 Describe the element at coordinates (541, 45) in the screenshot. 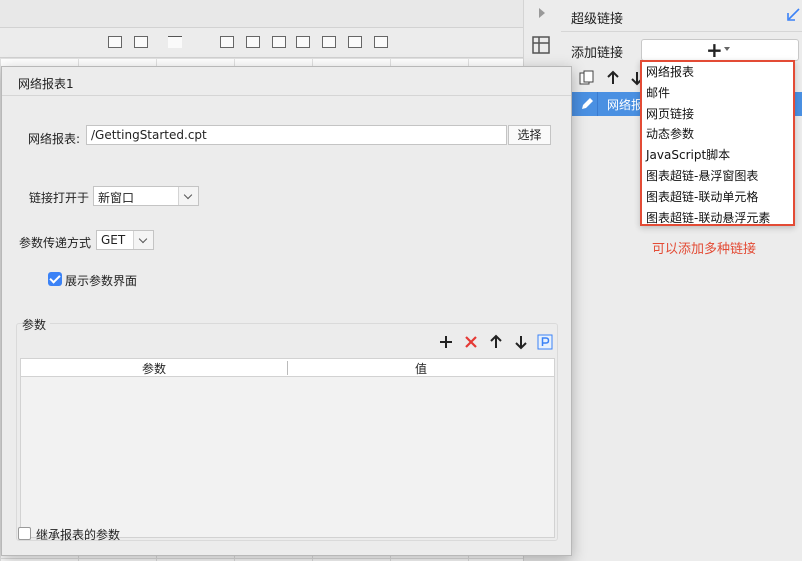

I see `cell-layout-icon` at that location.